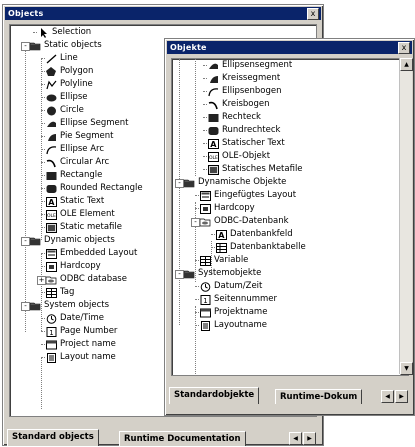  What do you see at coordinates (387, 396) in the screenshot?
I see `tab-scroll-left-icon-de: ◀` at bounding box center [387, 396].